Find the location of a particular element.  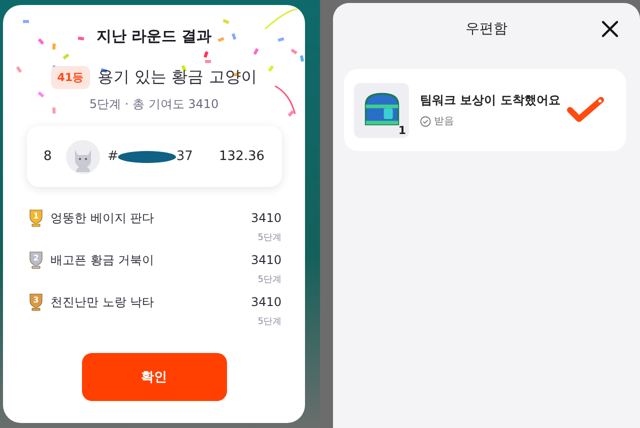

player-name: # is located at coordinates (113, 156).